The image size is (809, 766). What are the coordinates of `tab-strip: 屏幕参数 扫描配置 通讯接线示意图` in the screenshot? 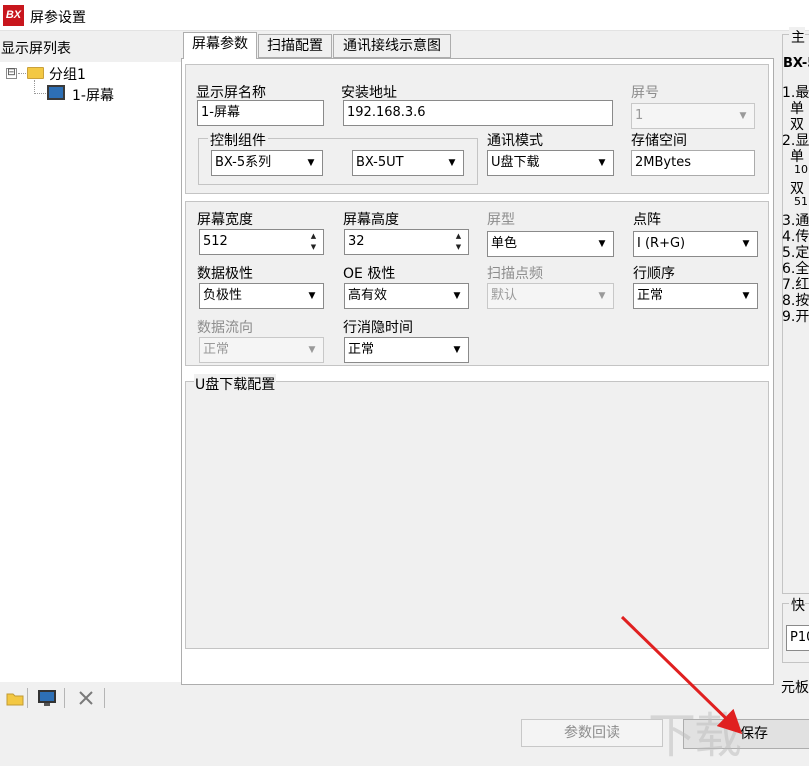 It's located at (478, 45).